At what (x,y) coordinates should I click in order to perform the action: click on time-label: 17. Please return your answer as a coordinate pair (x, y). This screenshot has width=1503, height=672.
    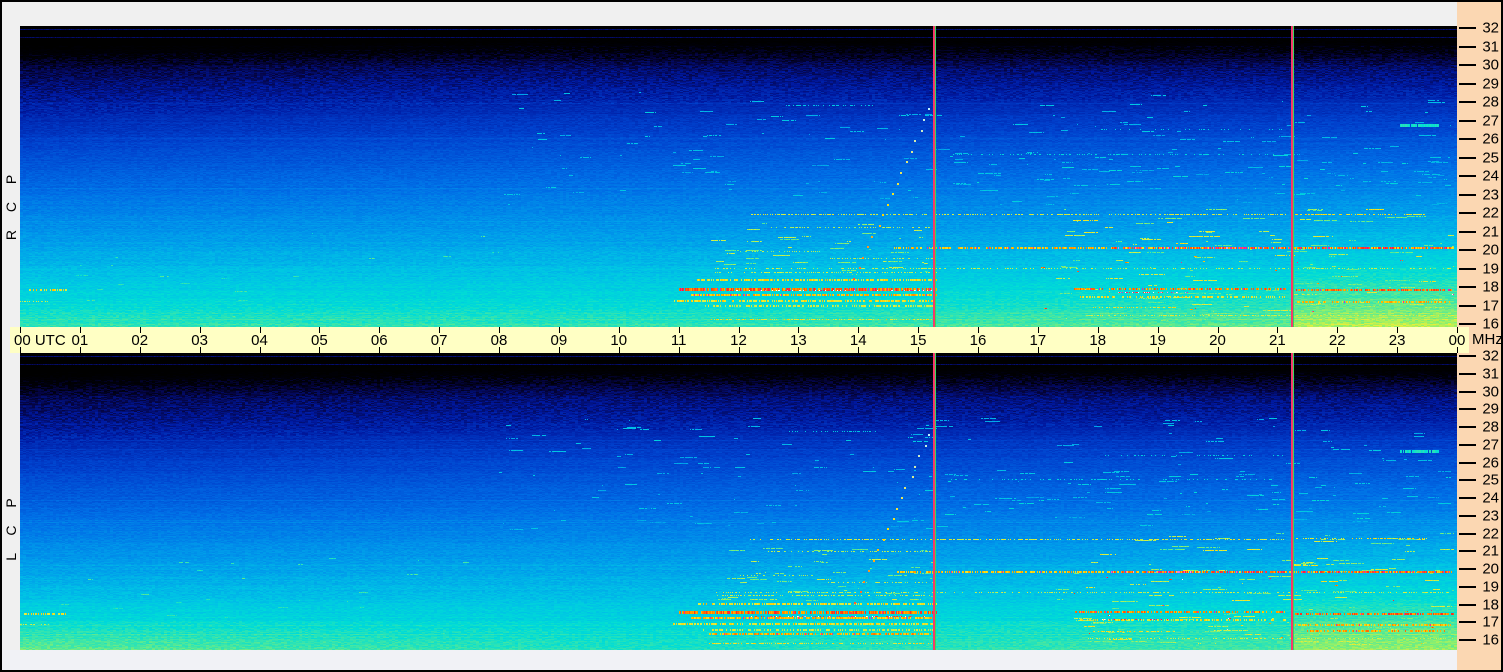
    Looking at the image, I should click on (1038, 340).